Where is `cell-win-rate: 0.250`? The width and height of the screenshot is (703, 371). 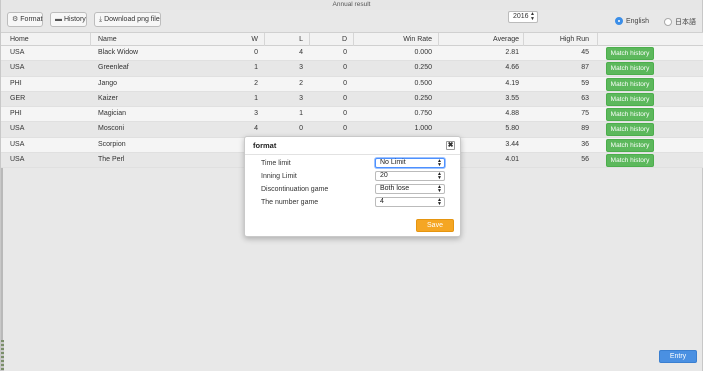
cell-win-rate: 0.250 is located at coordinates (423, 68).